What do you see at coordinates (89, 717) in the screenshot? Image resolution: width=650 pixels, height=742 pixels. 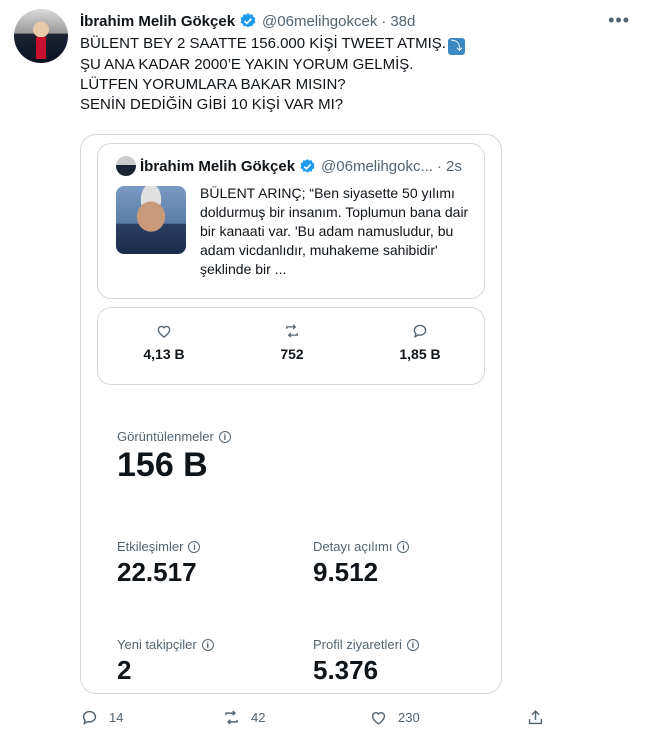 I see `reply-icon` at bounding box center [89, 717].